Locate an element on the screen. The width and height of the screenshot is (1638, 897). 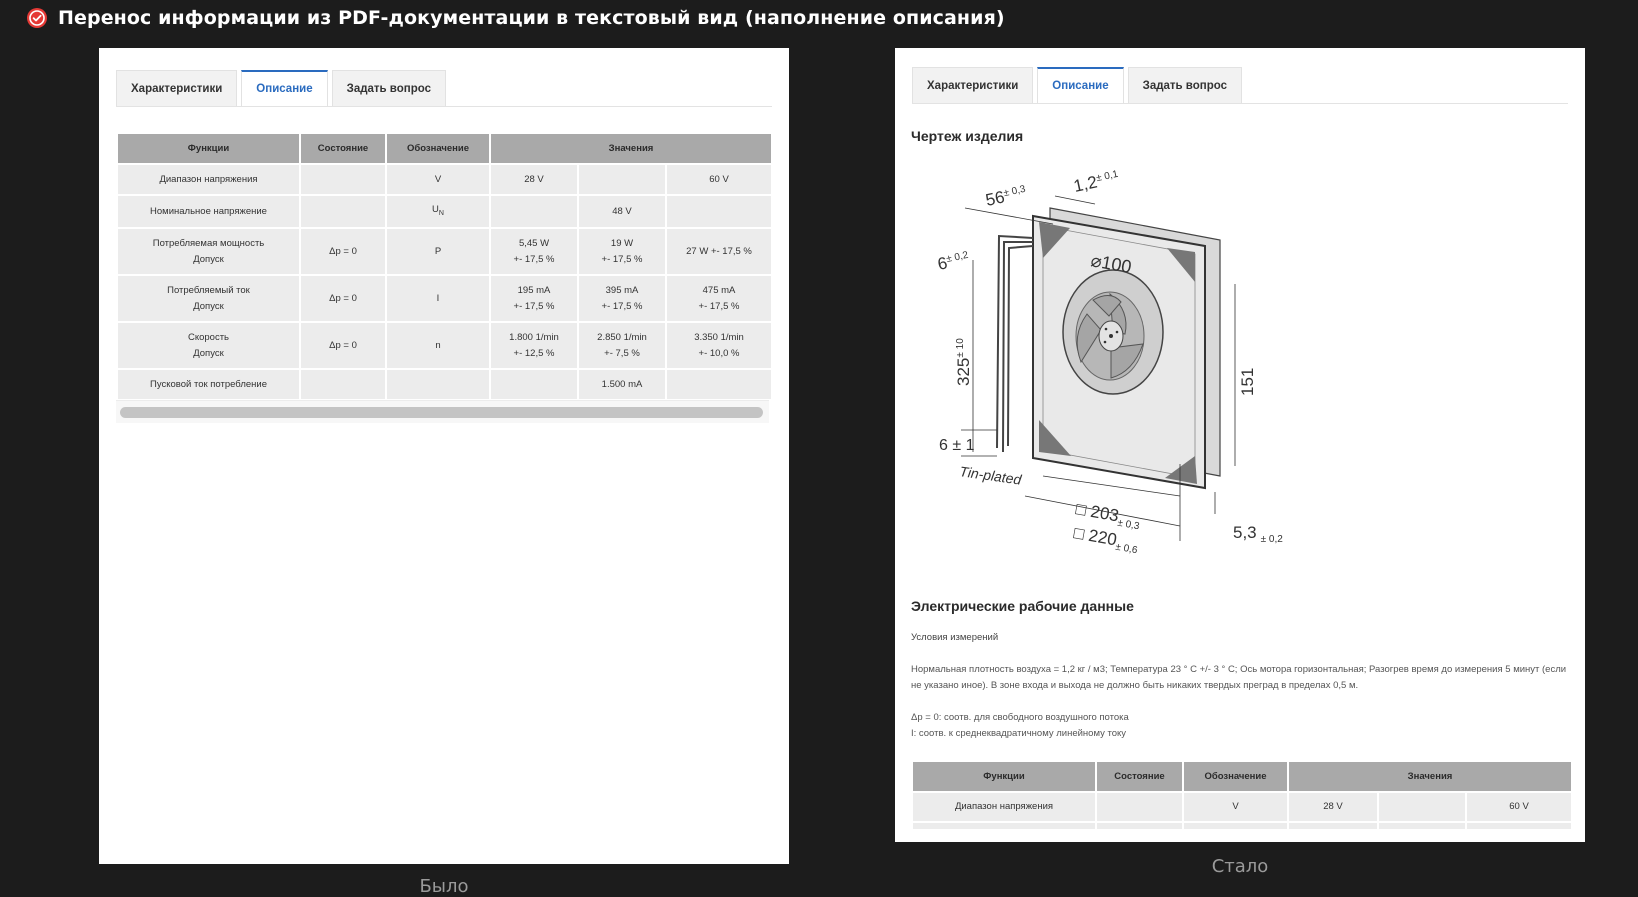
cell-line: 5,45 W is located at coordinates (534, 243).